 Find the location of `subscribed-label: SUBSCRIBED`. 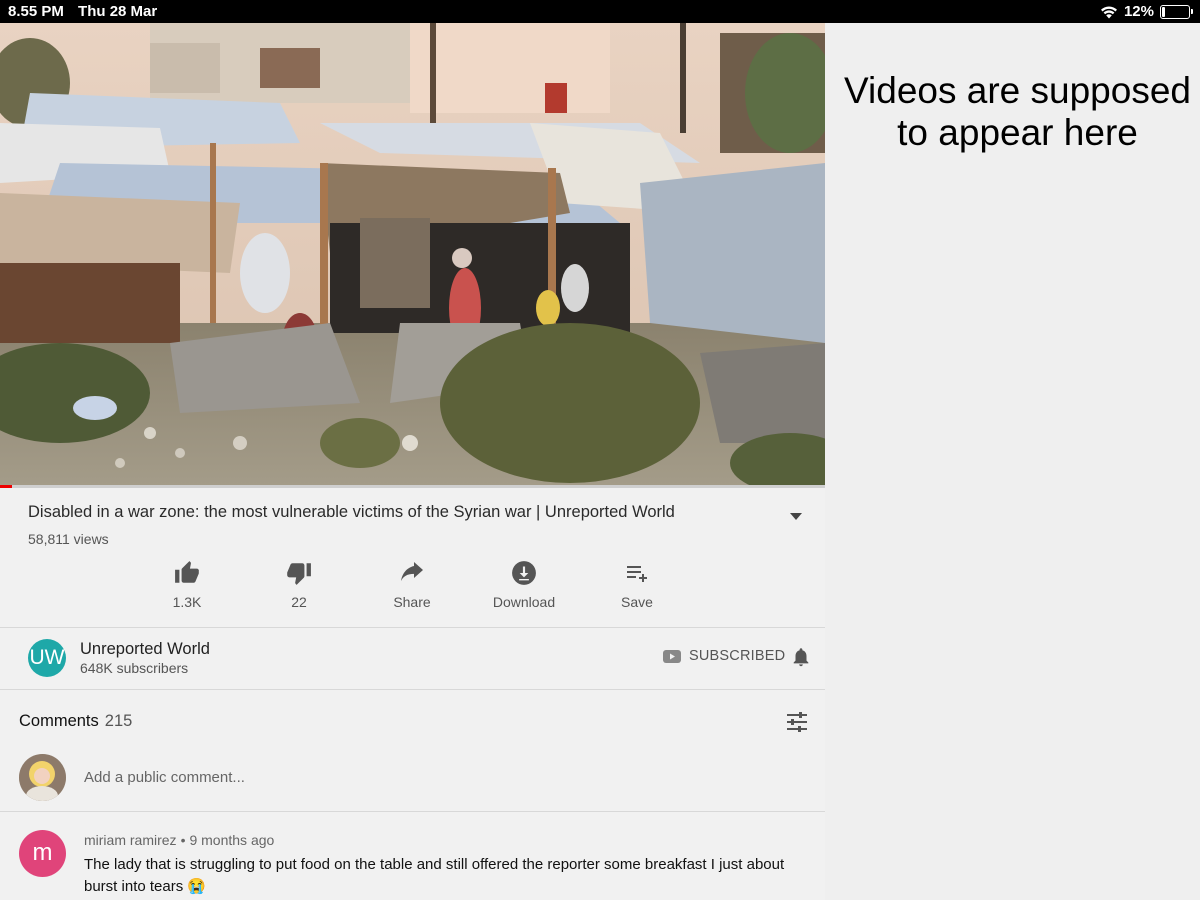

subscribed-label: SUBSCRIBED is located at coordinates (737, 656).